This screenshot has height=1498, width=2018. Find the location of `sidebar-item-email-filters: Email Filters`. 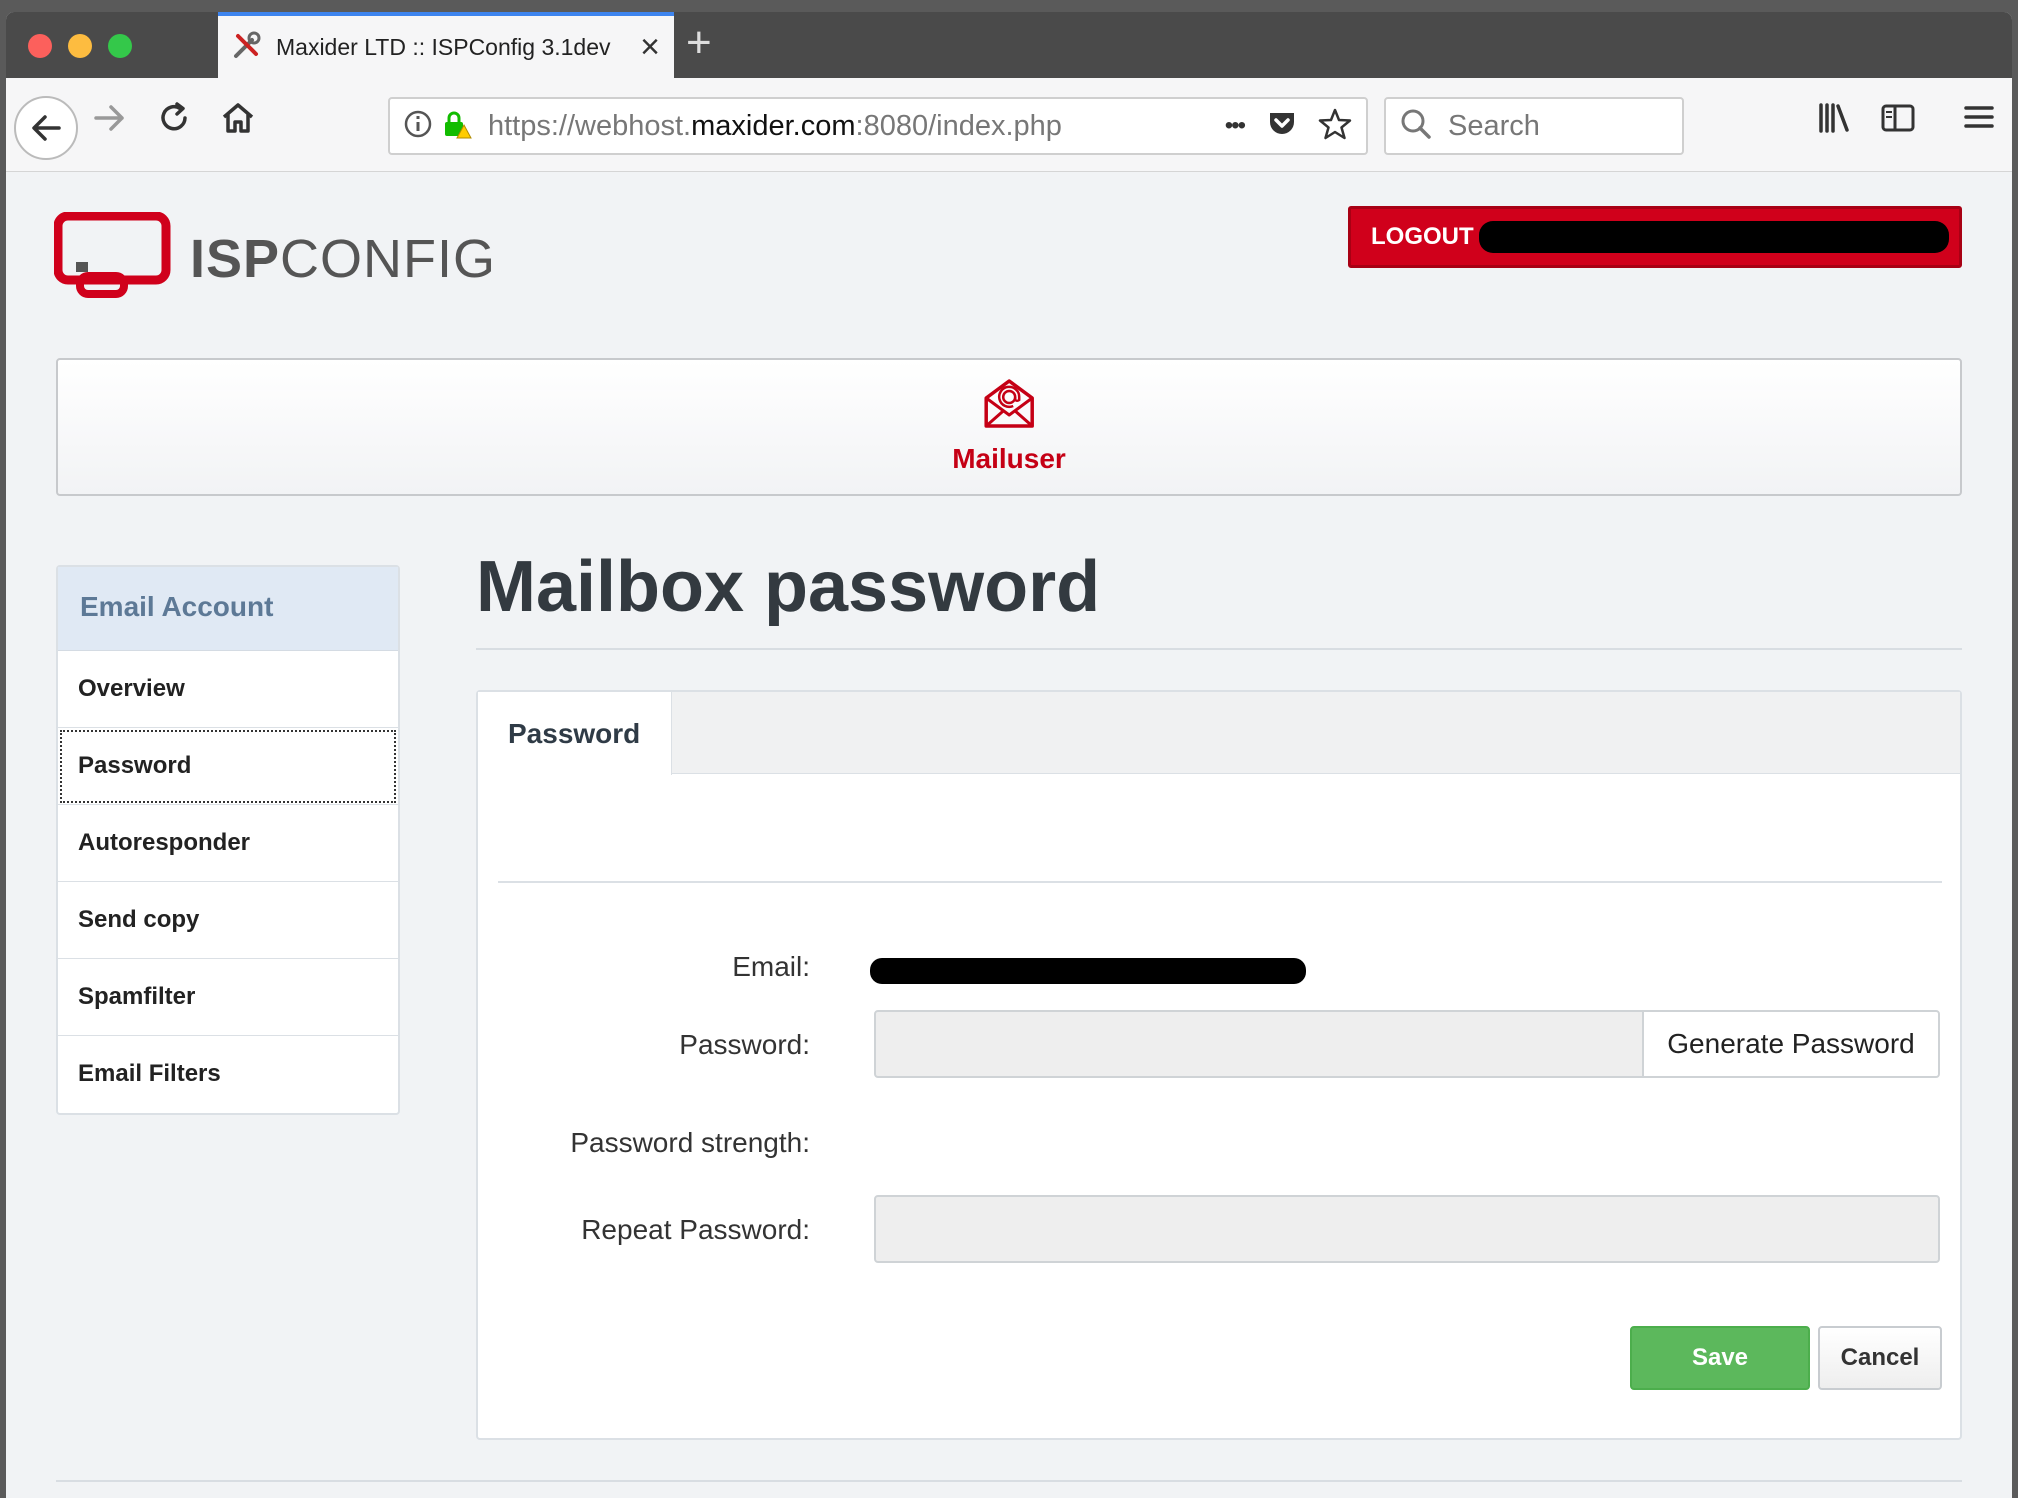

sidebar-item-email-filters: Email Filters is located at coordinates (228, 1074).